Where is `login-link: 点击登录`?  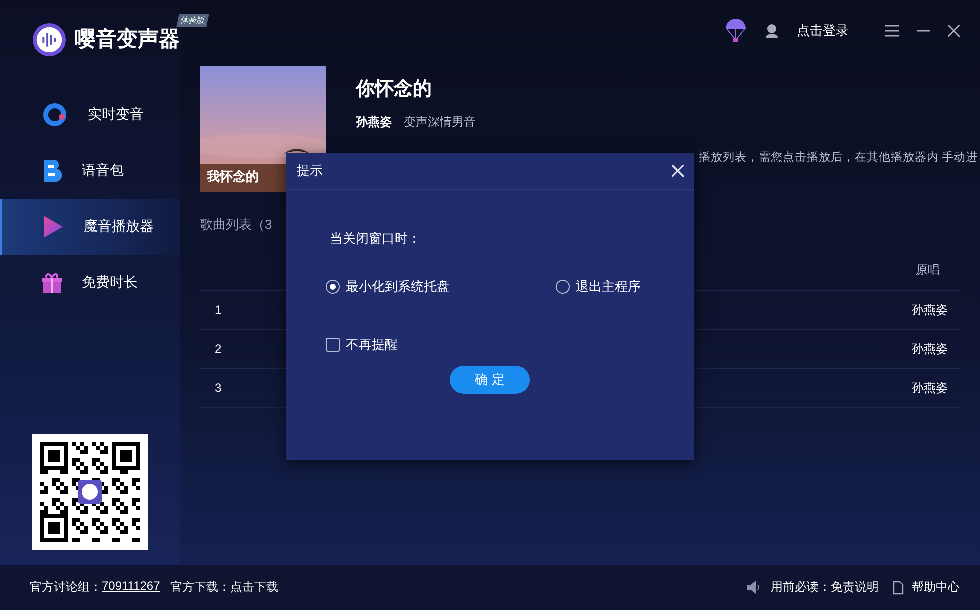 login-link: 点击登录 is located at coordinates (823, 31).